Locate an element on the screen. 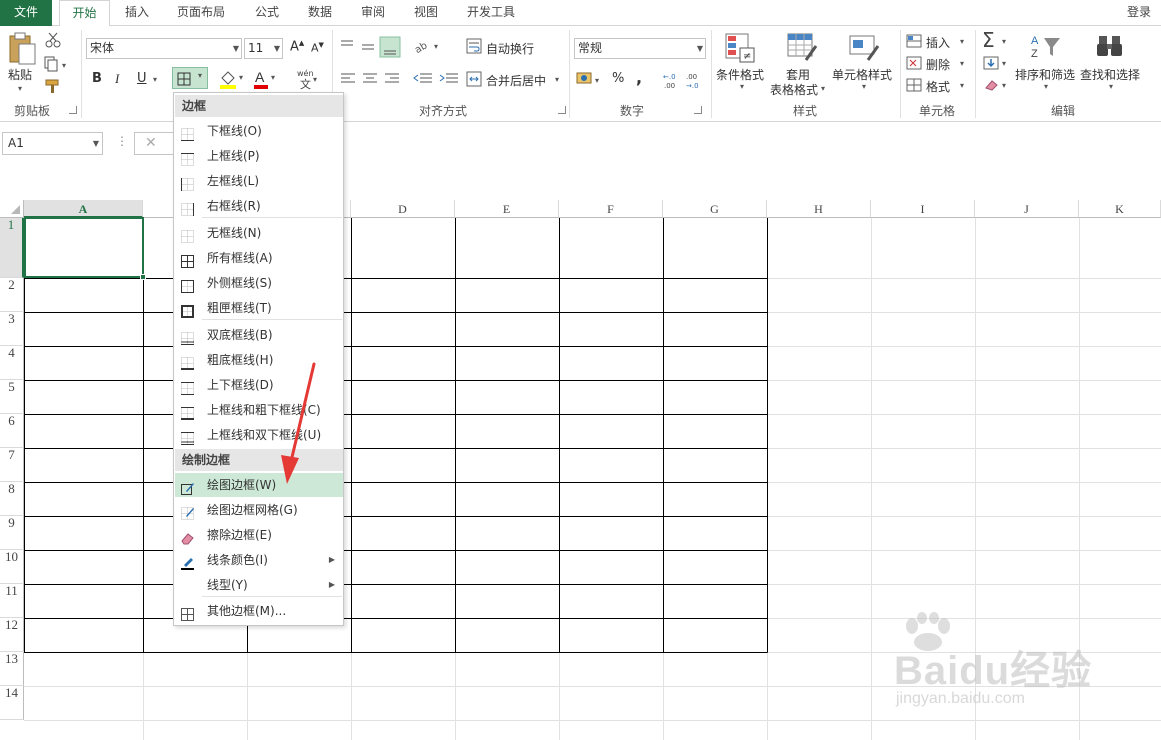  column-header-h: H is located at coordinates (819, 209).